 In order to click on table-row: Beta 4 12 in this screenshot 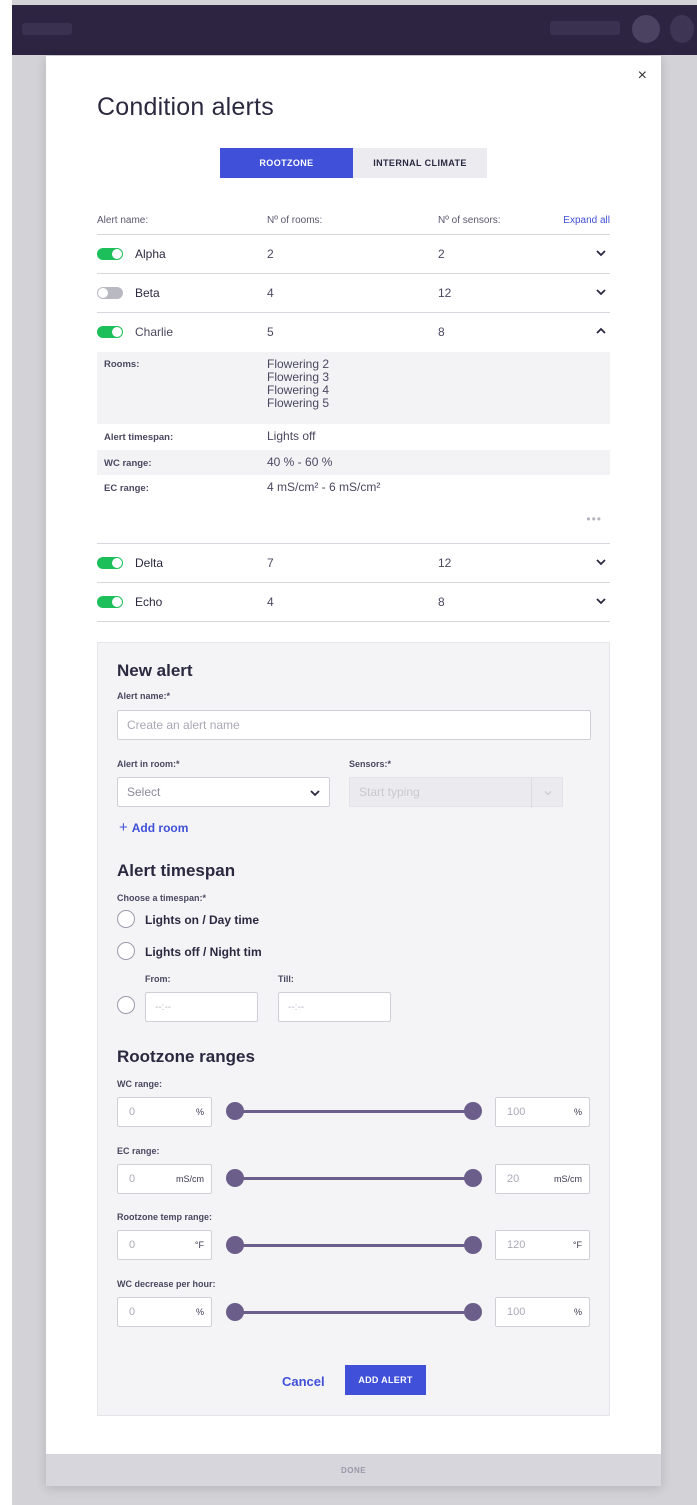, I will do `click(353, 293)`.